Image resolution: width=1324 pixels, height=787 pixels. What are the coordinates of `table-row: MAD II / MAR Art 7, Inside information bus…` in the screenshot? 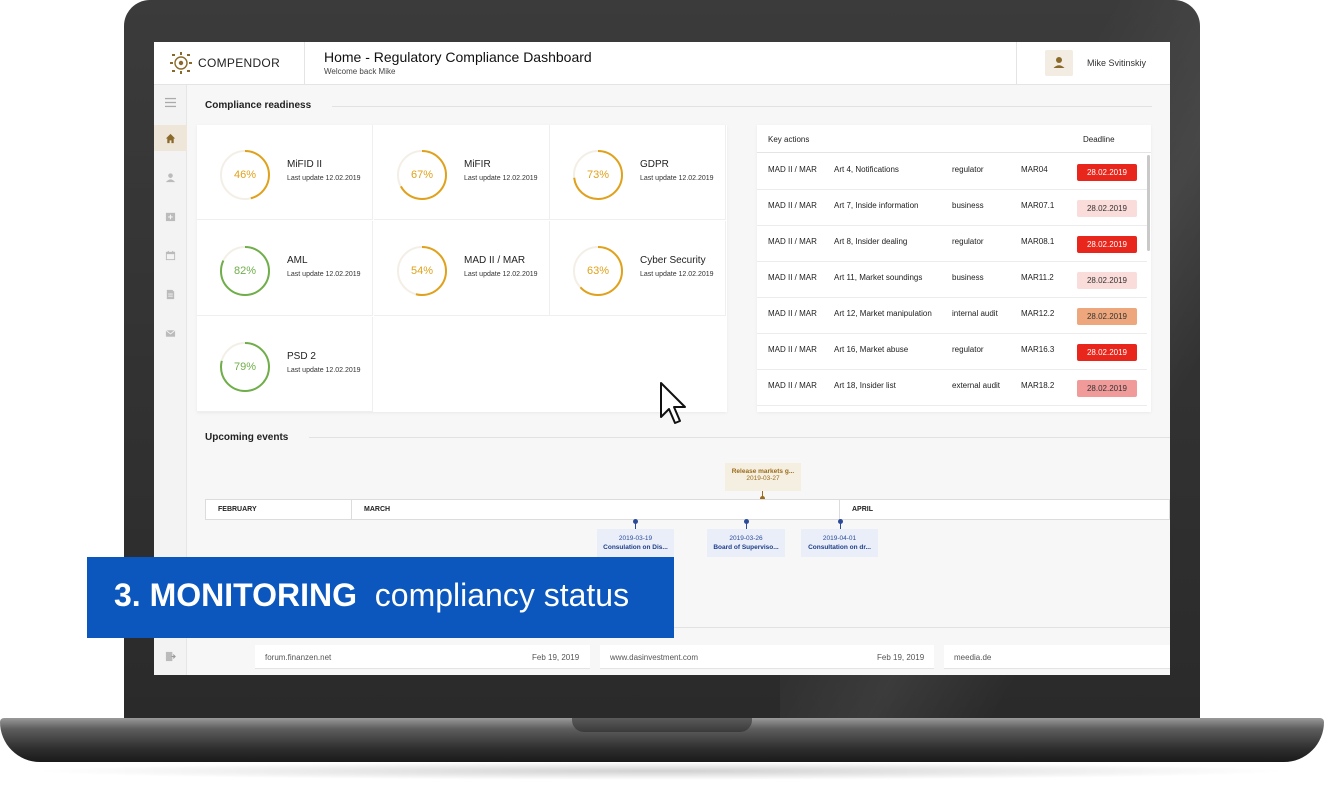 It's located at (952, 208).